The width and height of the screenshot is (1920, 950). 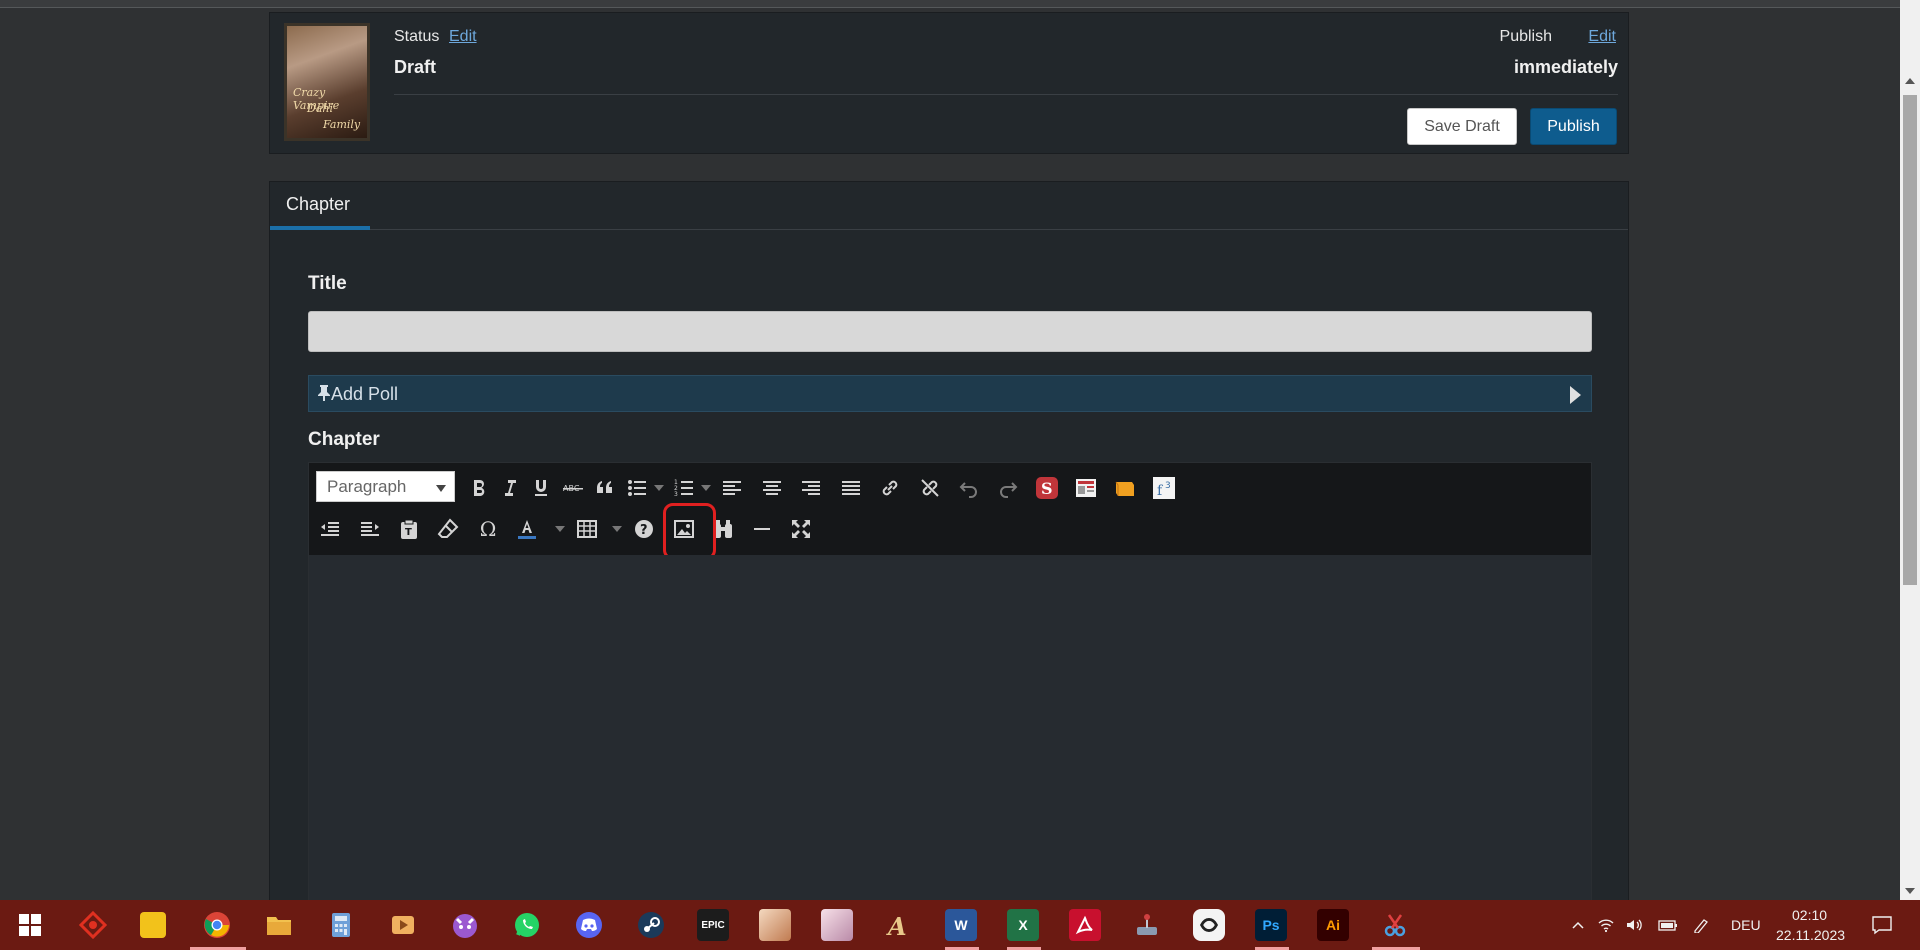 I want to click on media-player-icon, so click(x=403, y=925).